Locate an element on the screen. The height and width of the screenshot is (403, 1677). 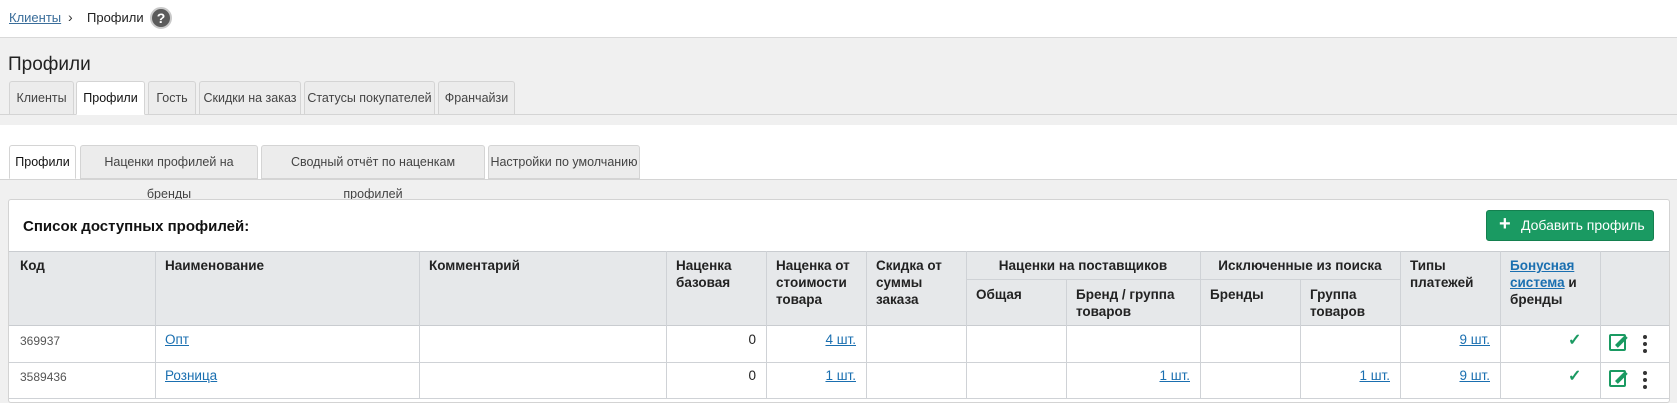
header-name: Наименование is located at coordinates (215, 265).